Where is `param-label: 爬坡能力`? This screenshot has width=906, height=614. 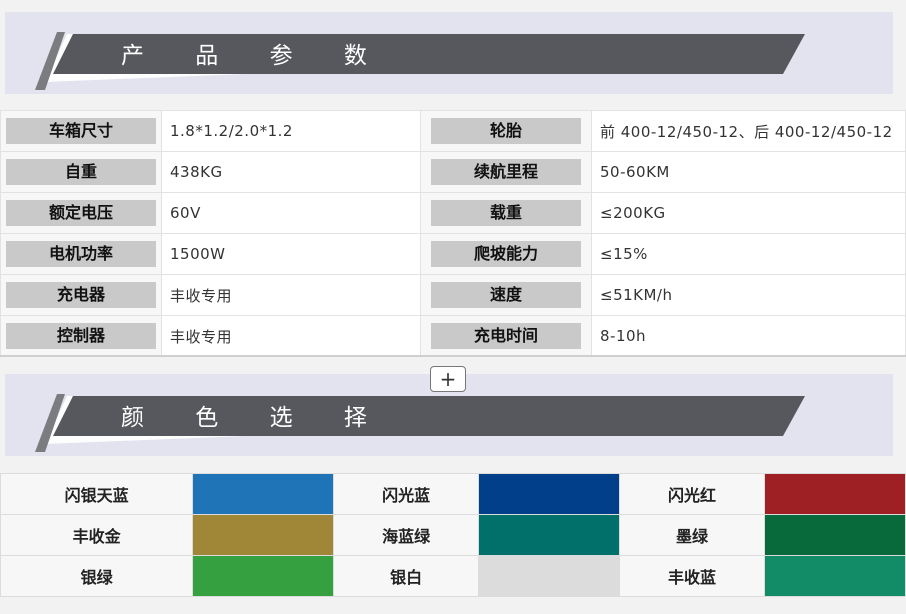 param-label: 爬坡能力 is located at coordinates (506, 254).